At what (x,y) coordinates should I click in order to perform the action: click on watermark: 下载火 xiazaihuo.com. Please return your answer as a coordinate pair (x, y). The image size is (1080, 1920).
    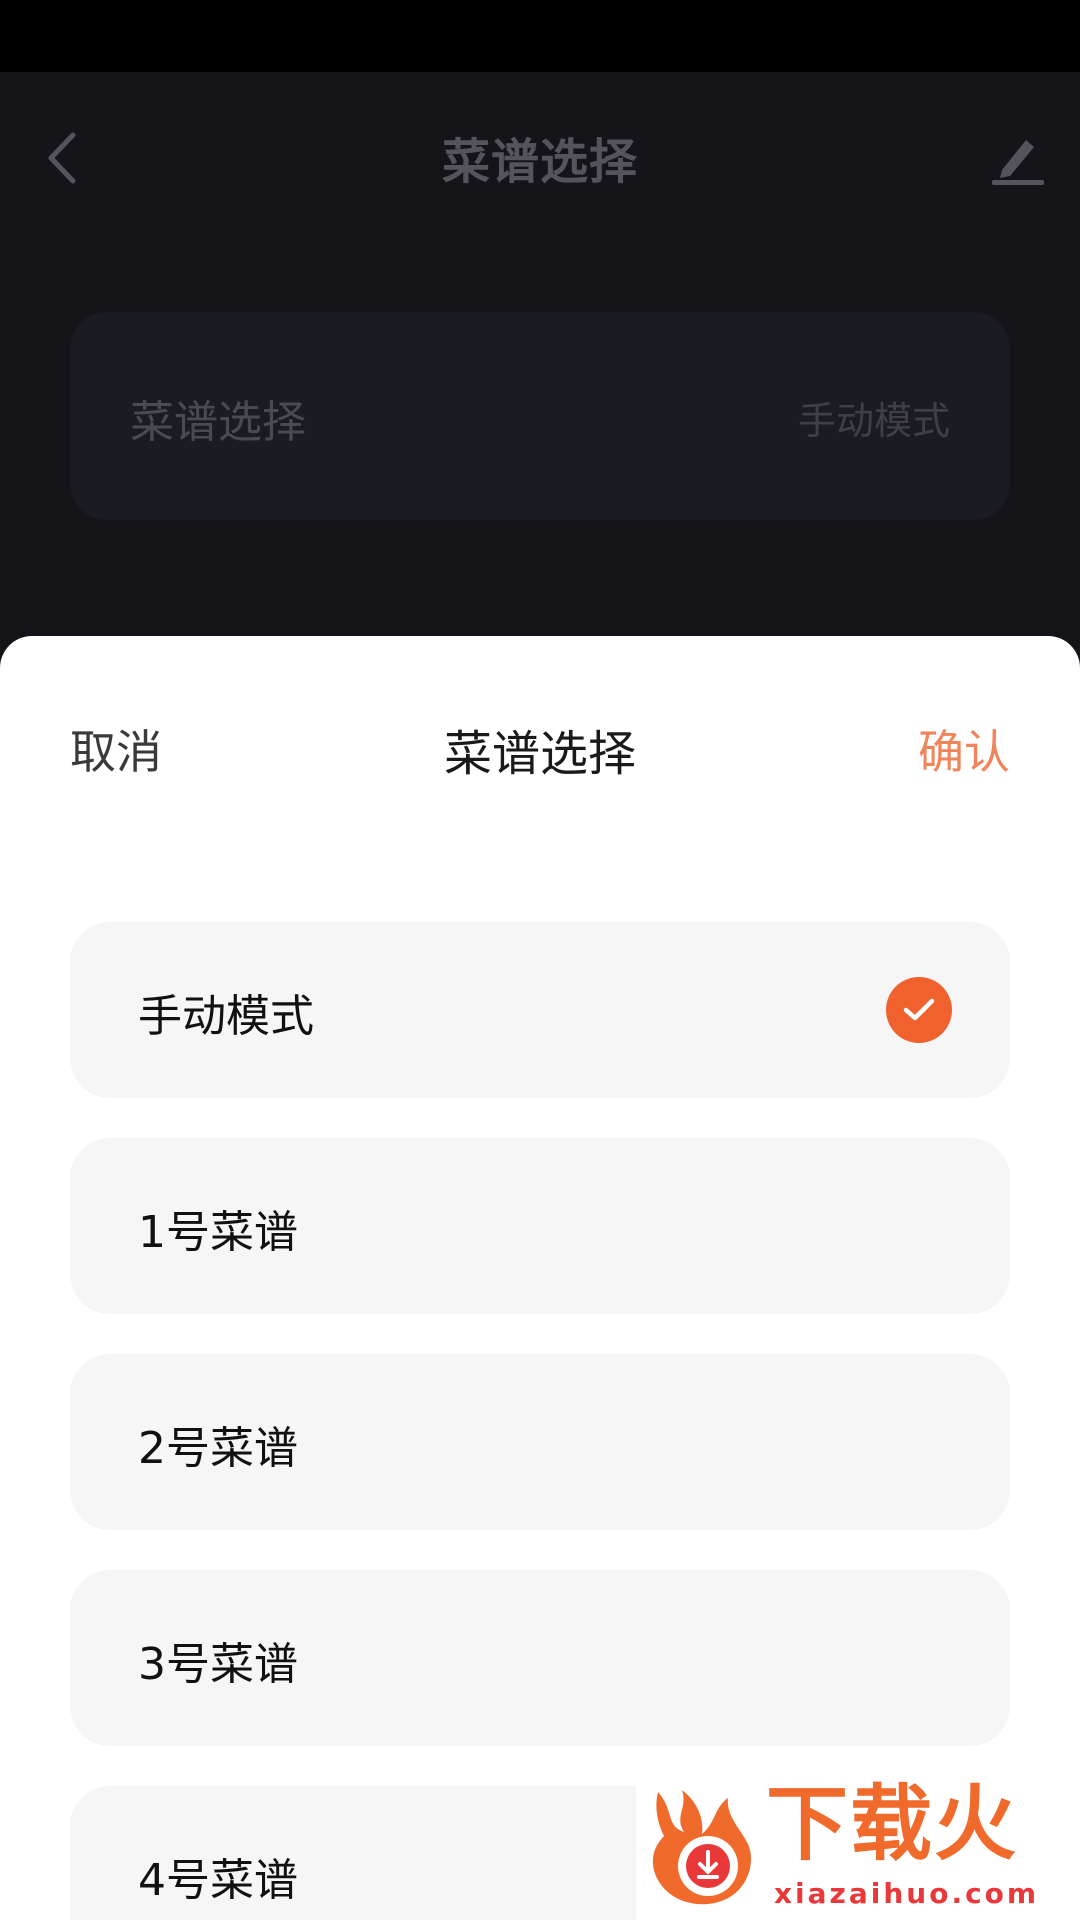
    Looking at the image, I should click on (858, 1850).